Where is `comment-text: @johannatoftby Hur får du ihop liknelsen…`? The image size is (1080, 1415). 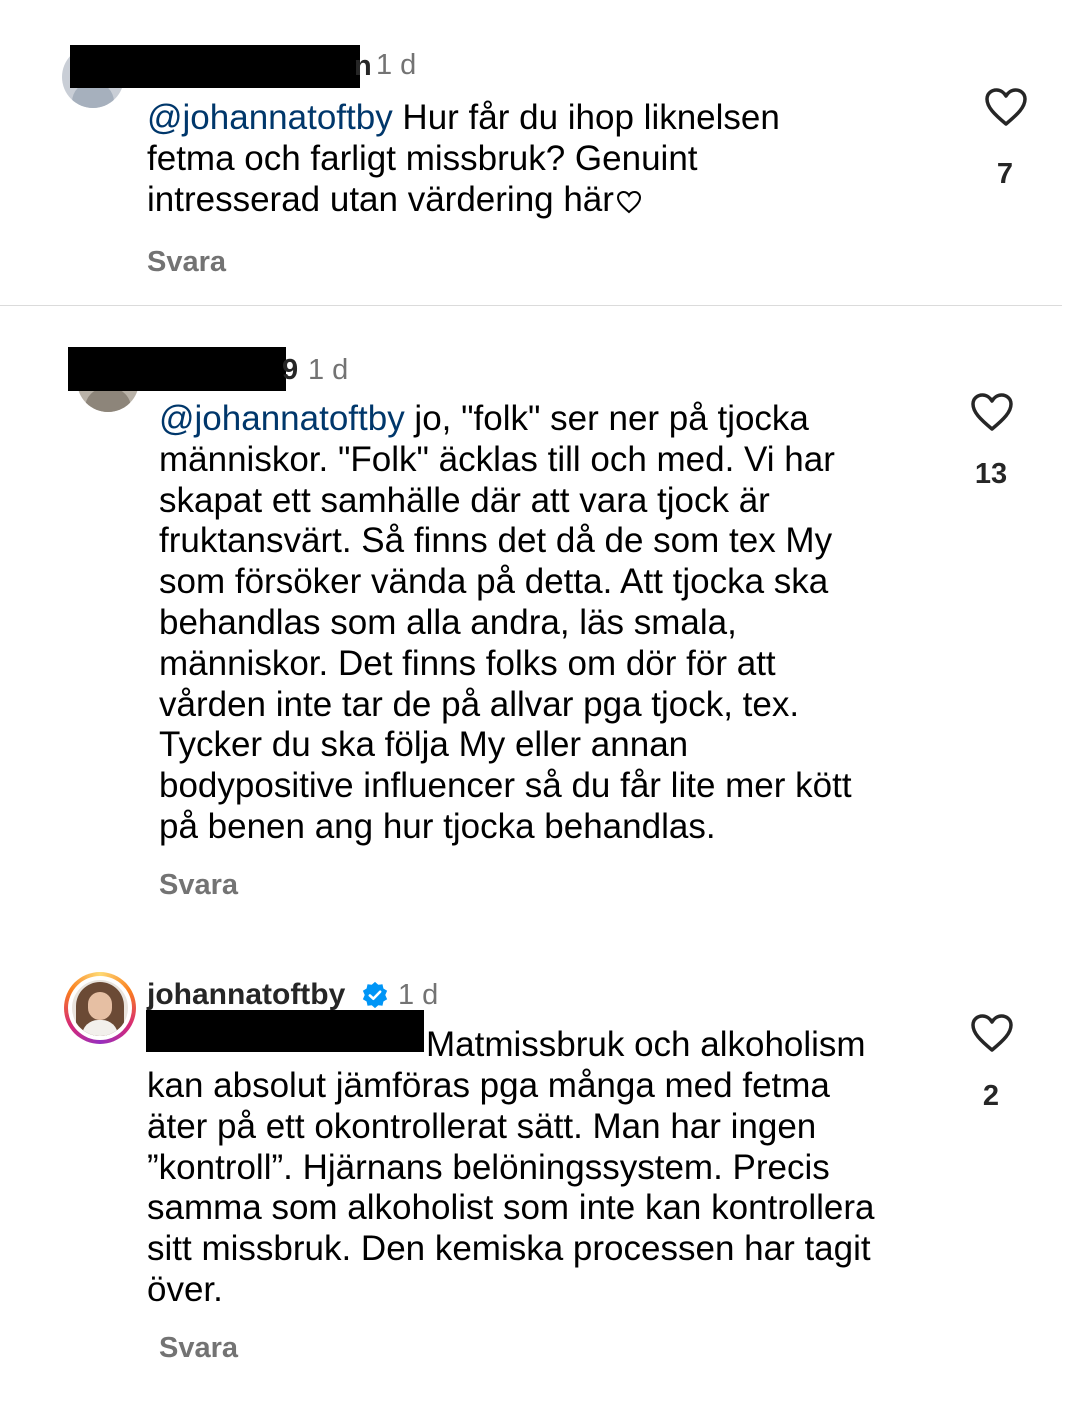
comment-text: @johannatoftby Hur får du ihop liknelsen… is located at coordinates (547, 159).